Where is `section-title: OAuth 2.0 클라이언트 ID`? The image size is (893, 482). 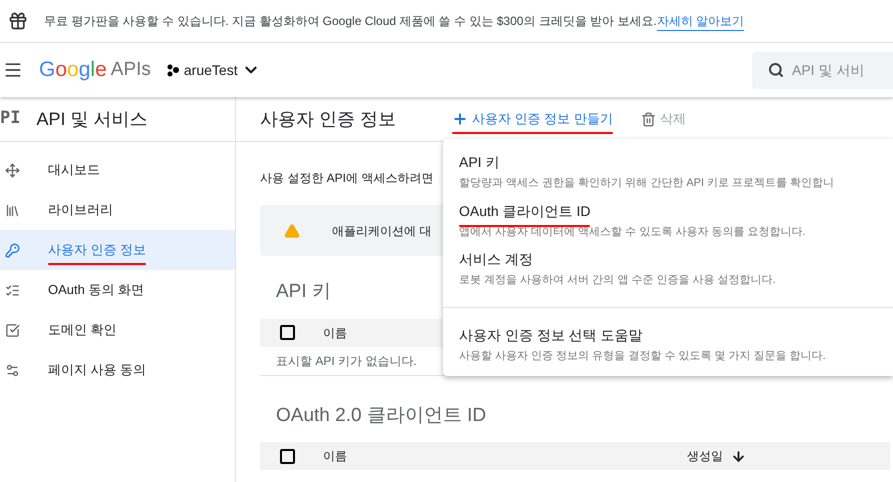
section-title: OAuth 2.0 클라이언트 ID is located at coordinates (382, 416).